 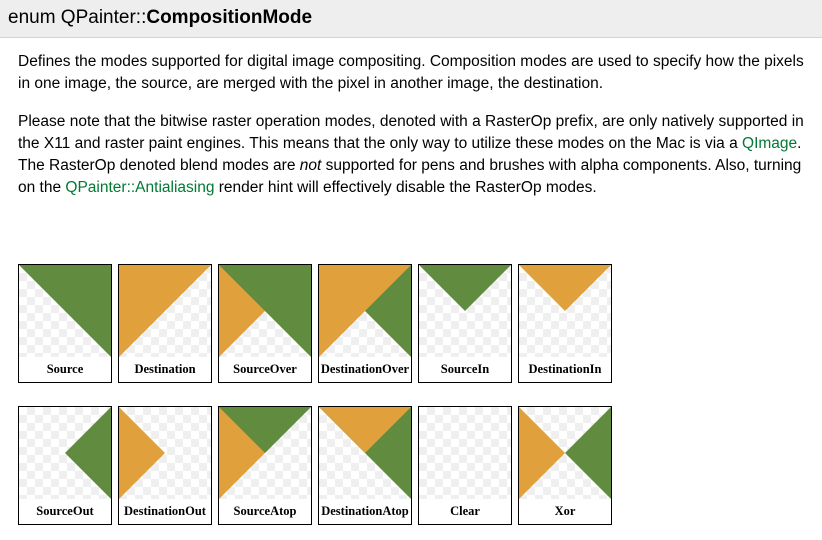 I want to click on tile-sourceout: SourceOut, so click(x=65, y=465).